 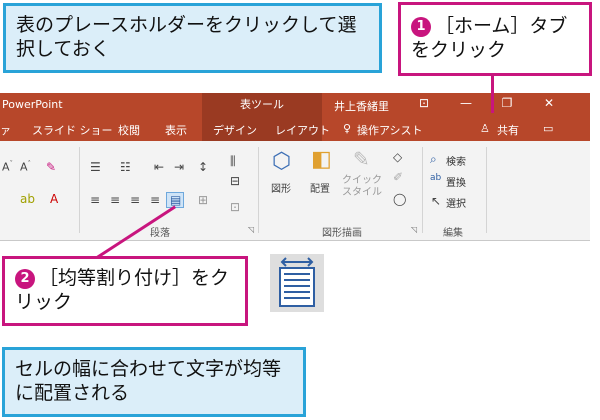 What do you see at coordinates (155, 200) in the screenshot?
I see `justify-icon: ≡` at bounding box center [155, 200].